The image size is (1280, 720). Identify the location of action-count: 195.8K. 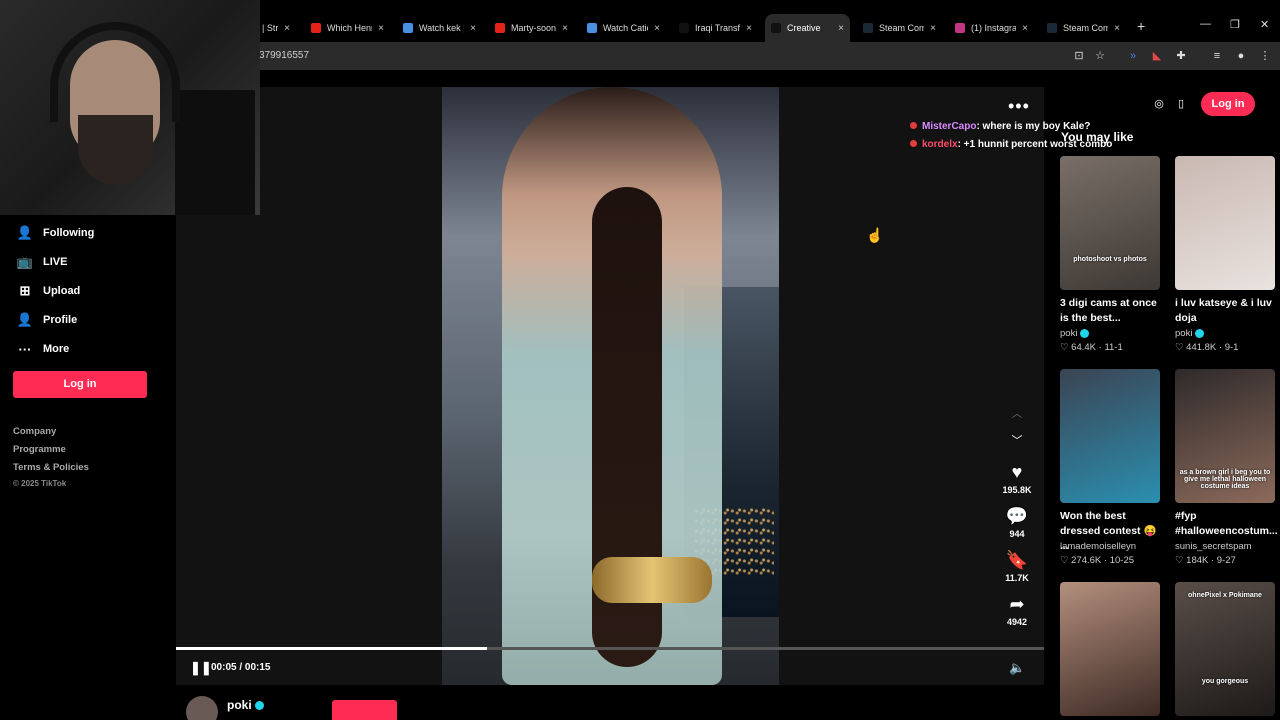
(1017, 490).